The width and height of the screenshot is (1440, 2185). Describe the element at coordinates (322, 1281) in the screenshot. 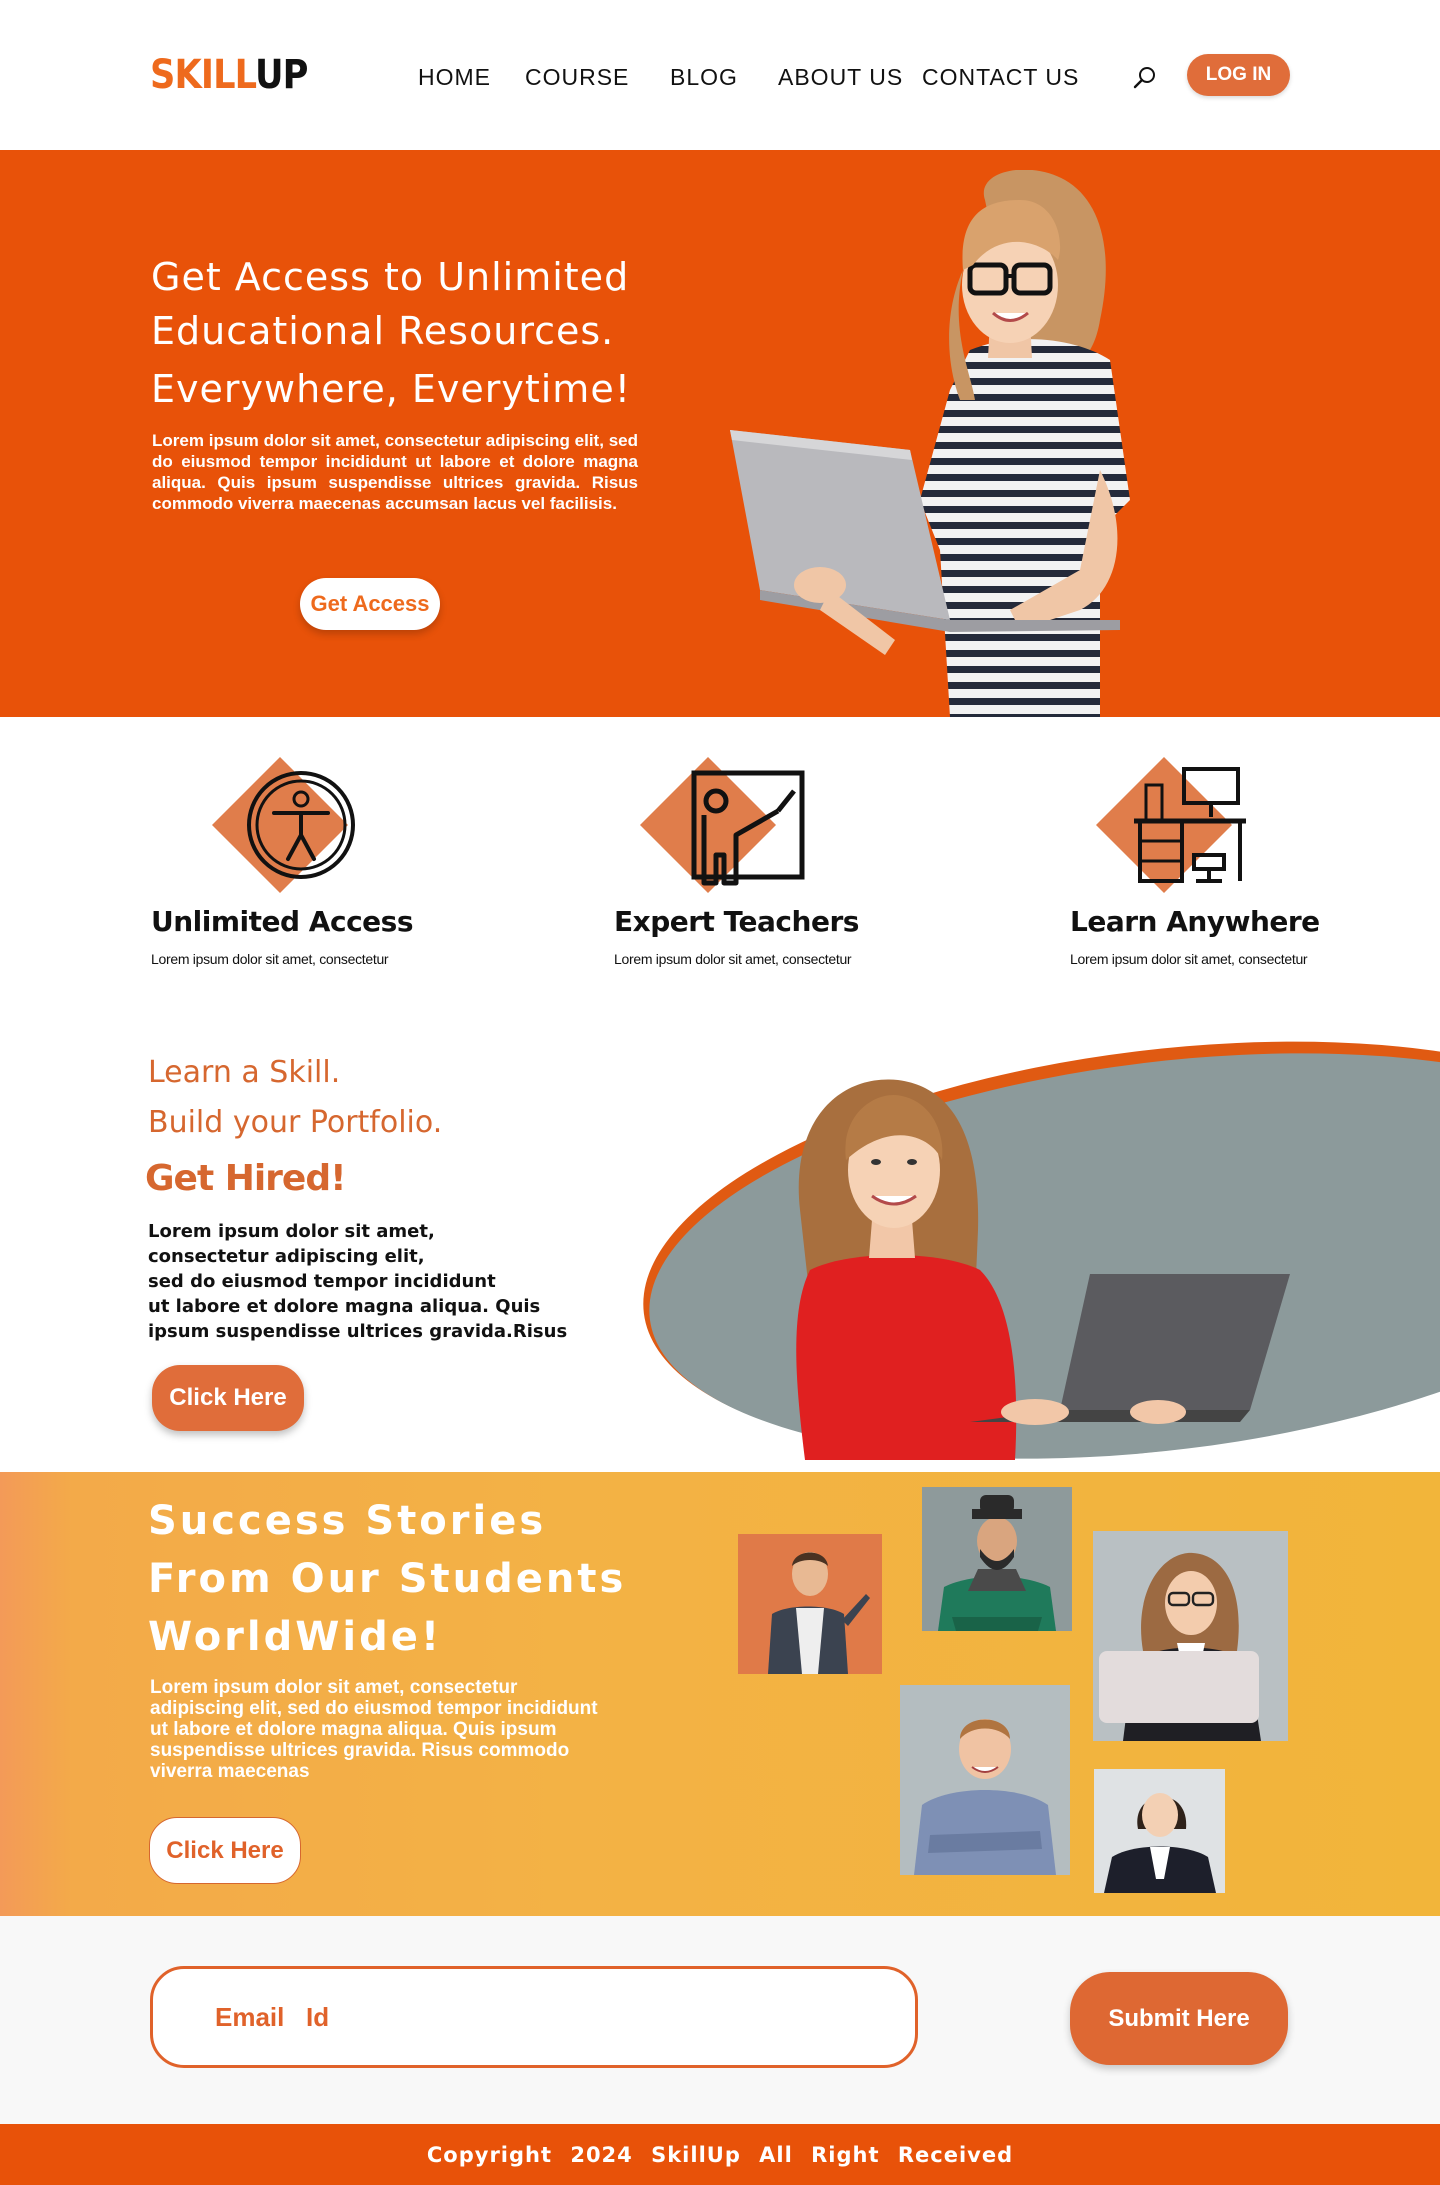

I see `learn-text-line: sed do eiusmod tempor incididunt` at that location.